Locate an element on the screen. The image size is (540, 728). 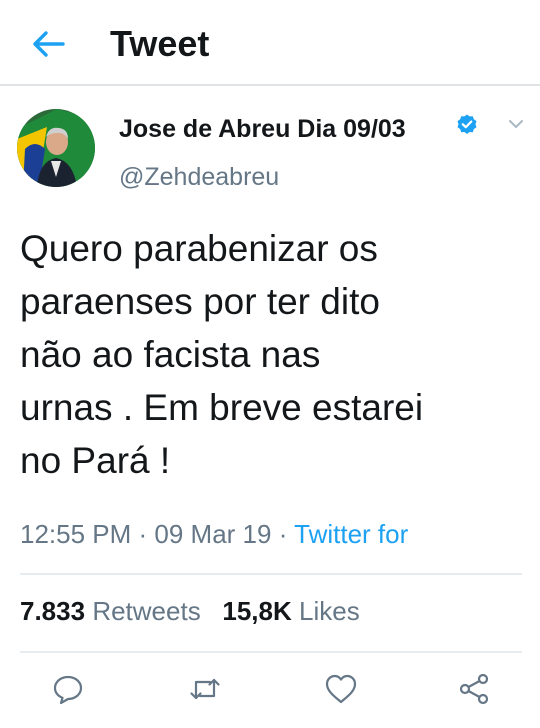
share-icon is located at coordinates (474, 689).